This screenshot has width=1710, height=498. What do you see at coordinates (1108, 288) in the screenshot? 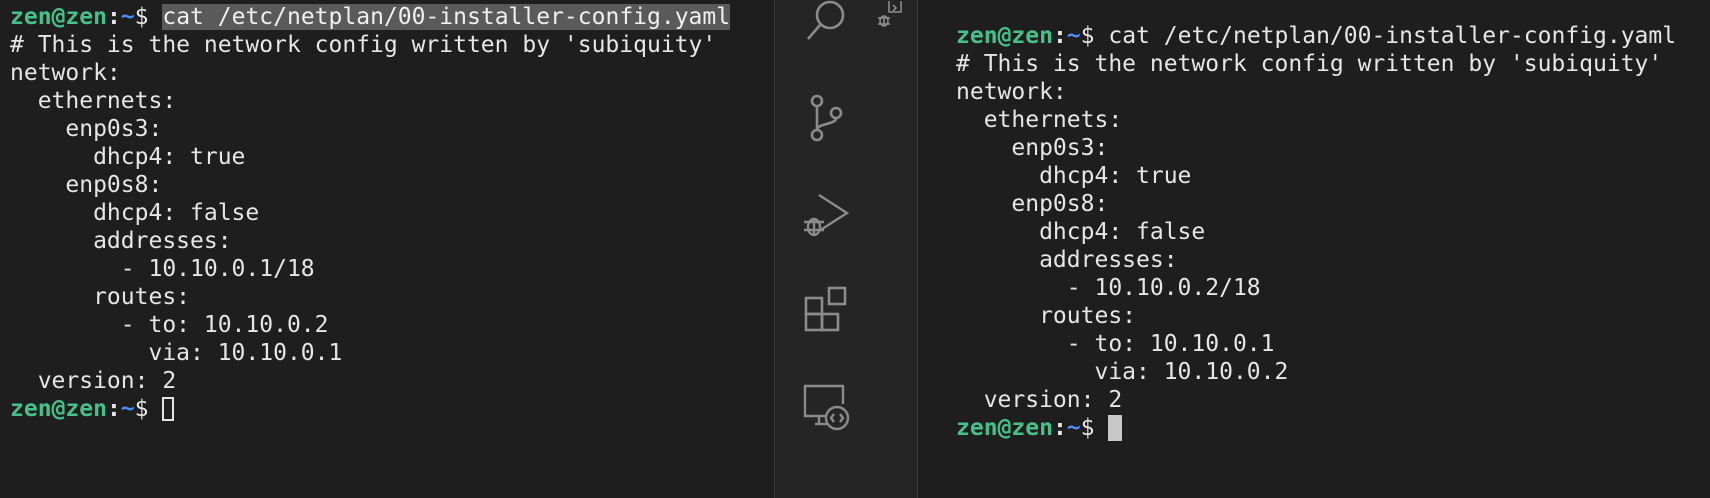
I see `terminal-output-line: - 10.10.0.2/18` at bounding box center [1108, 288].